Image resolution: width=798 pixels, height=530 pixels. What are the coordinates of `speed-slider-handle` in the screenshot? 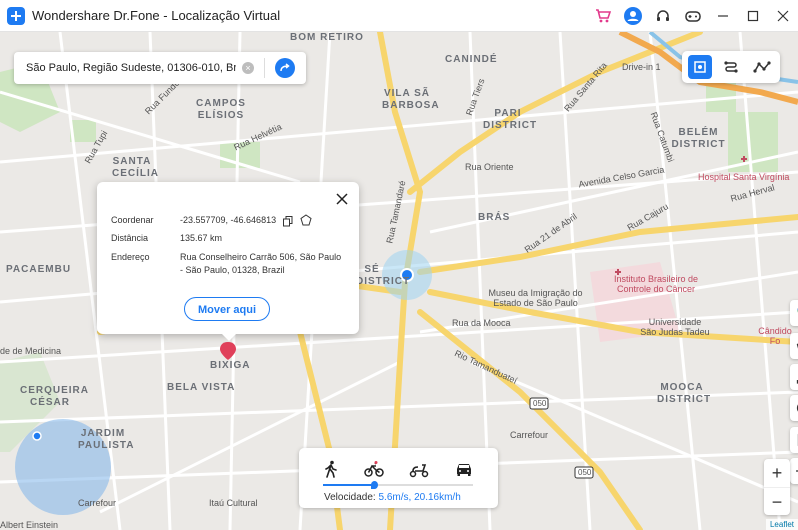 It's located at (374, 485).